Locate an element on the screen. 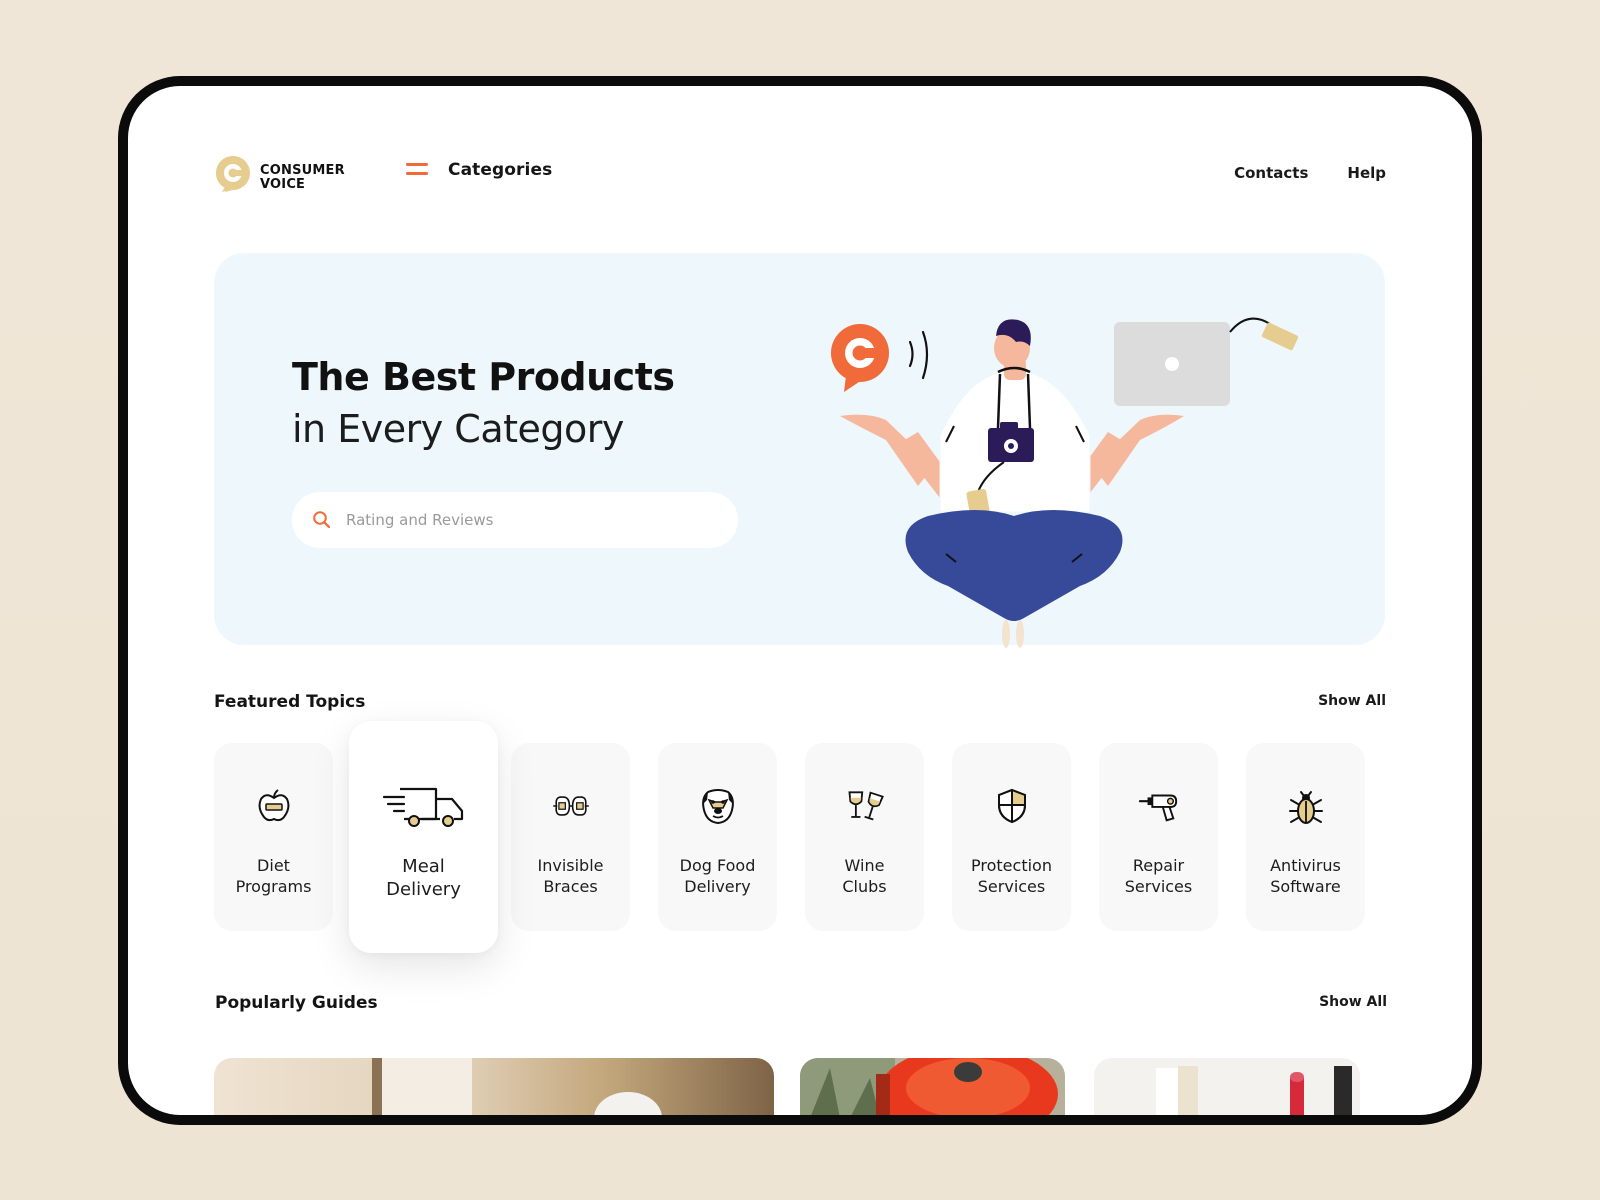 The height and width of the screenshot is (1200, 1600). guide-card-cosmetics is located at coordinates (1227, 1086).